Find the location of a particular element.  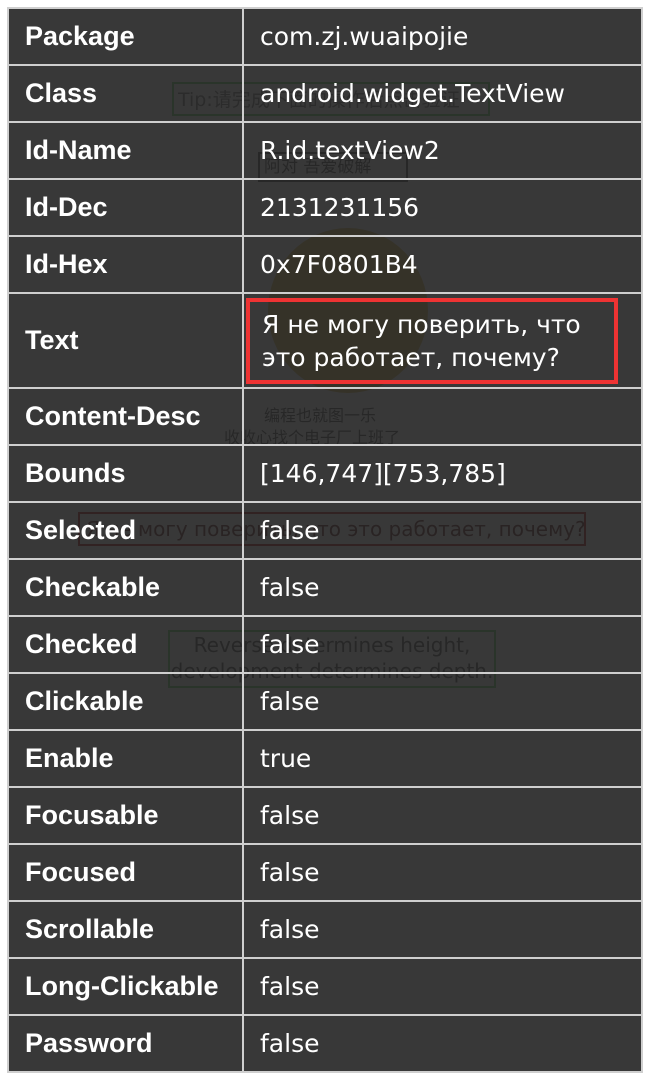

table-row: Checked false is located at coordinates (325, 644).